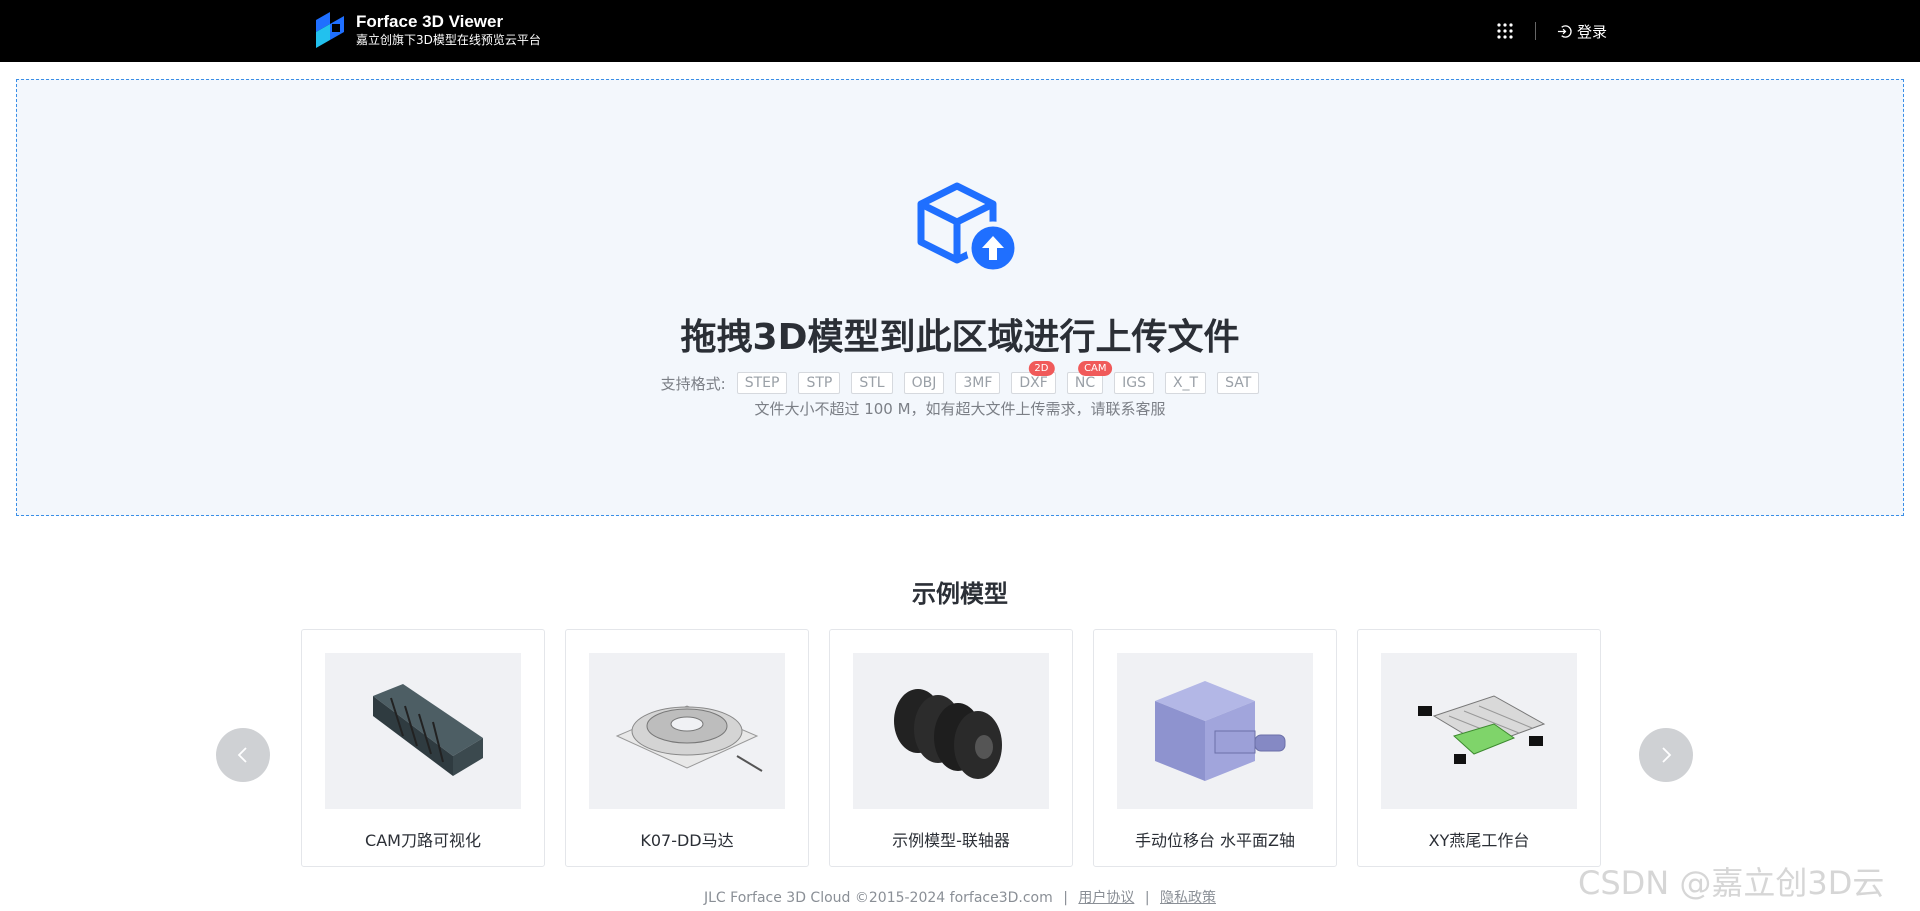  What do you see at coordinates (948, 734) in the screenshot?
I see `coupling-model-icon` at bounding box center [948, 734].